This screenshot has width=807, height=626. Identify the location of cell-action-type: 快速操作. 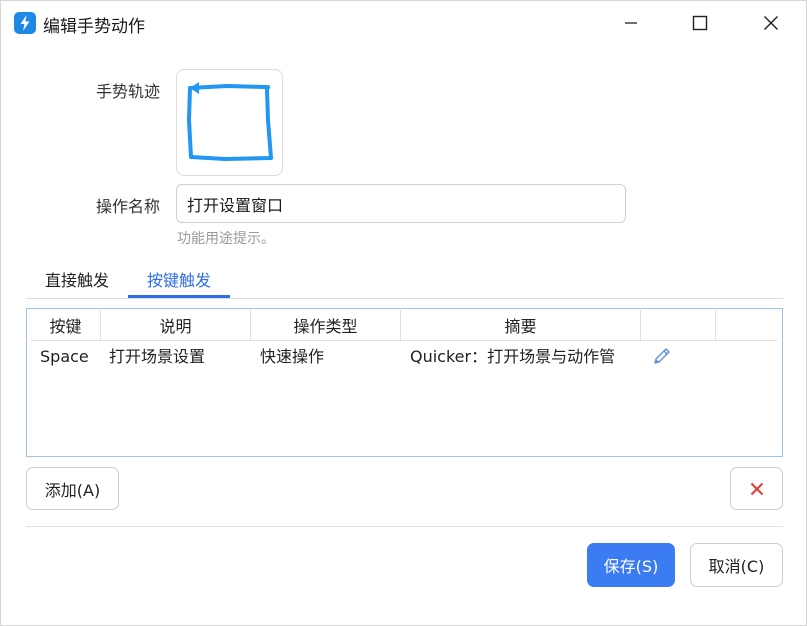
(330, 357).